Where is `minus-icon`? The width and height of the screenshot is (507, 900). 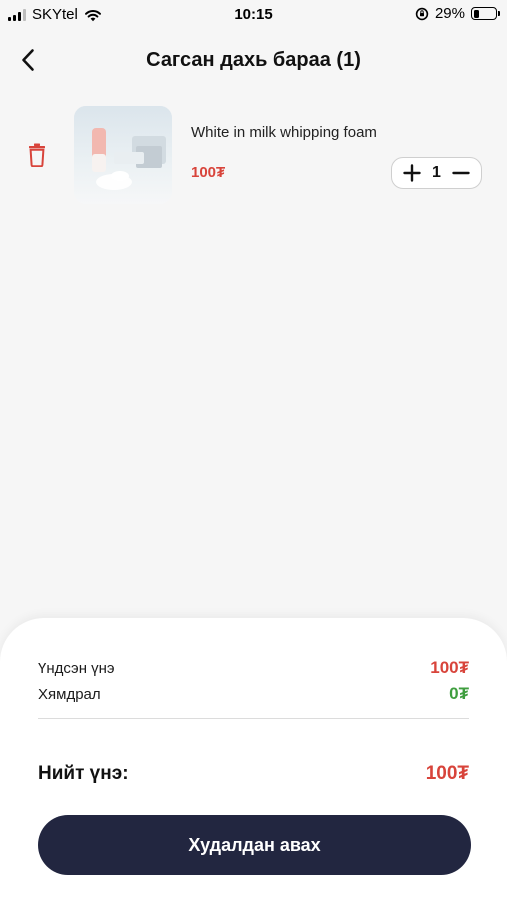 minus-icon is located at coordinates (461, 173).